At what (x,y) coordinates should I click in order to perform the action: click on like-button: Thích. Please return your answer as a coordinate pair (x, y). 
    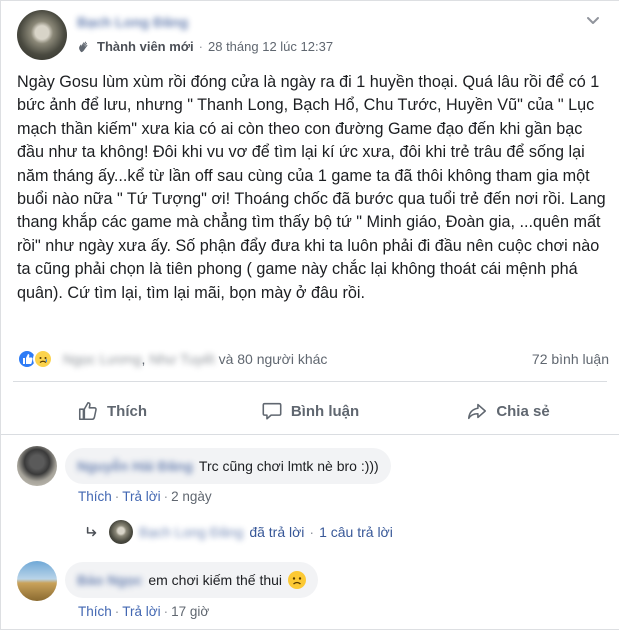
    Looking at the image, I should click on (112, 411).